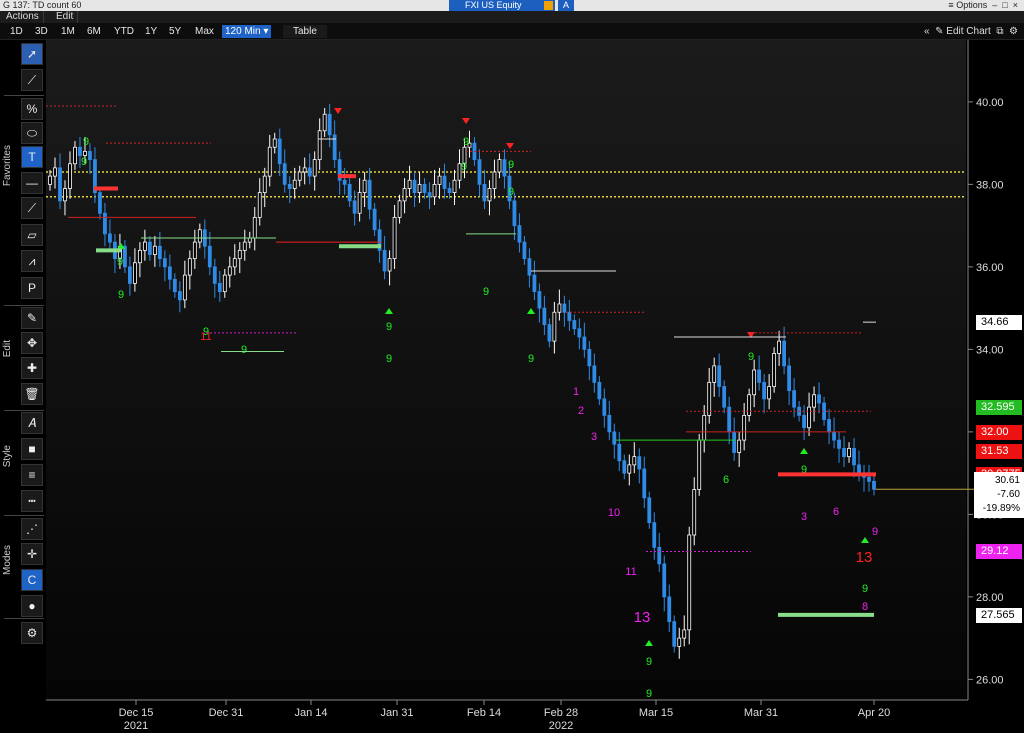 This screenshot has width=1024, height=733. I want to click on marker-icon: ⋰, so click(32, 529).